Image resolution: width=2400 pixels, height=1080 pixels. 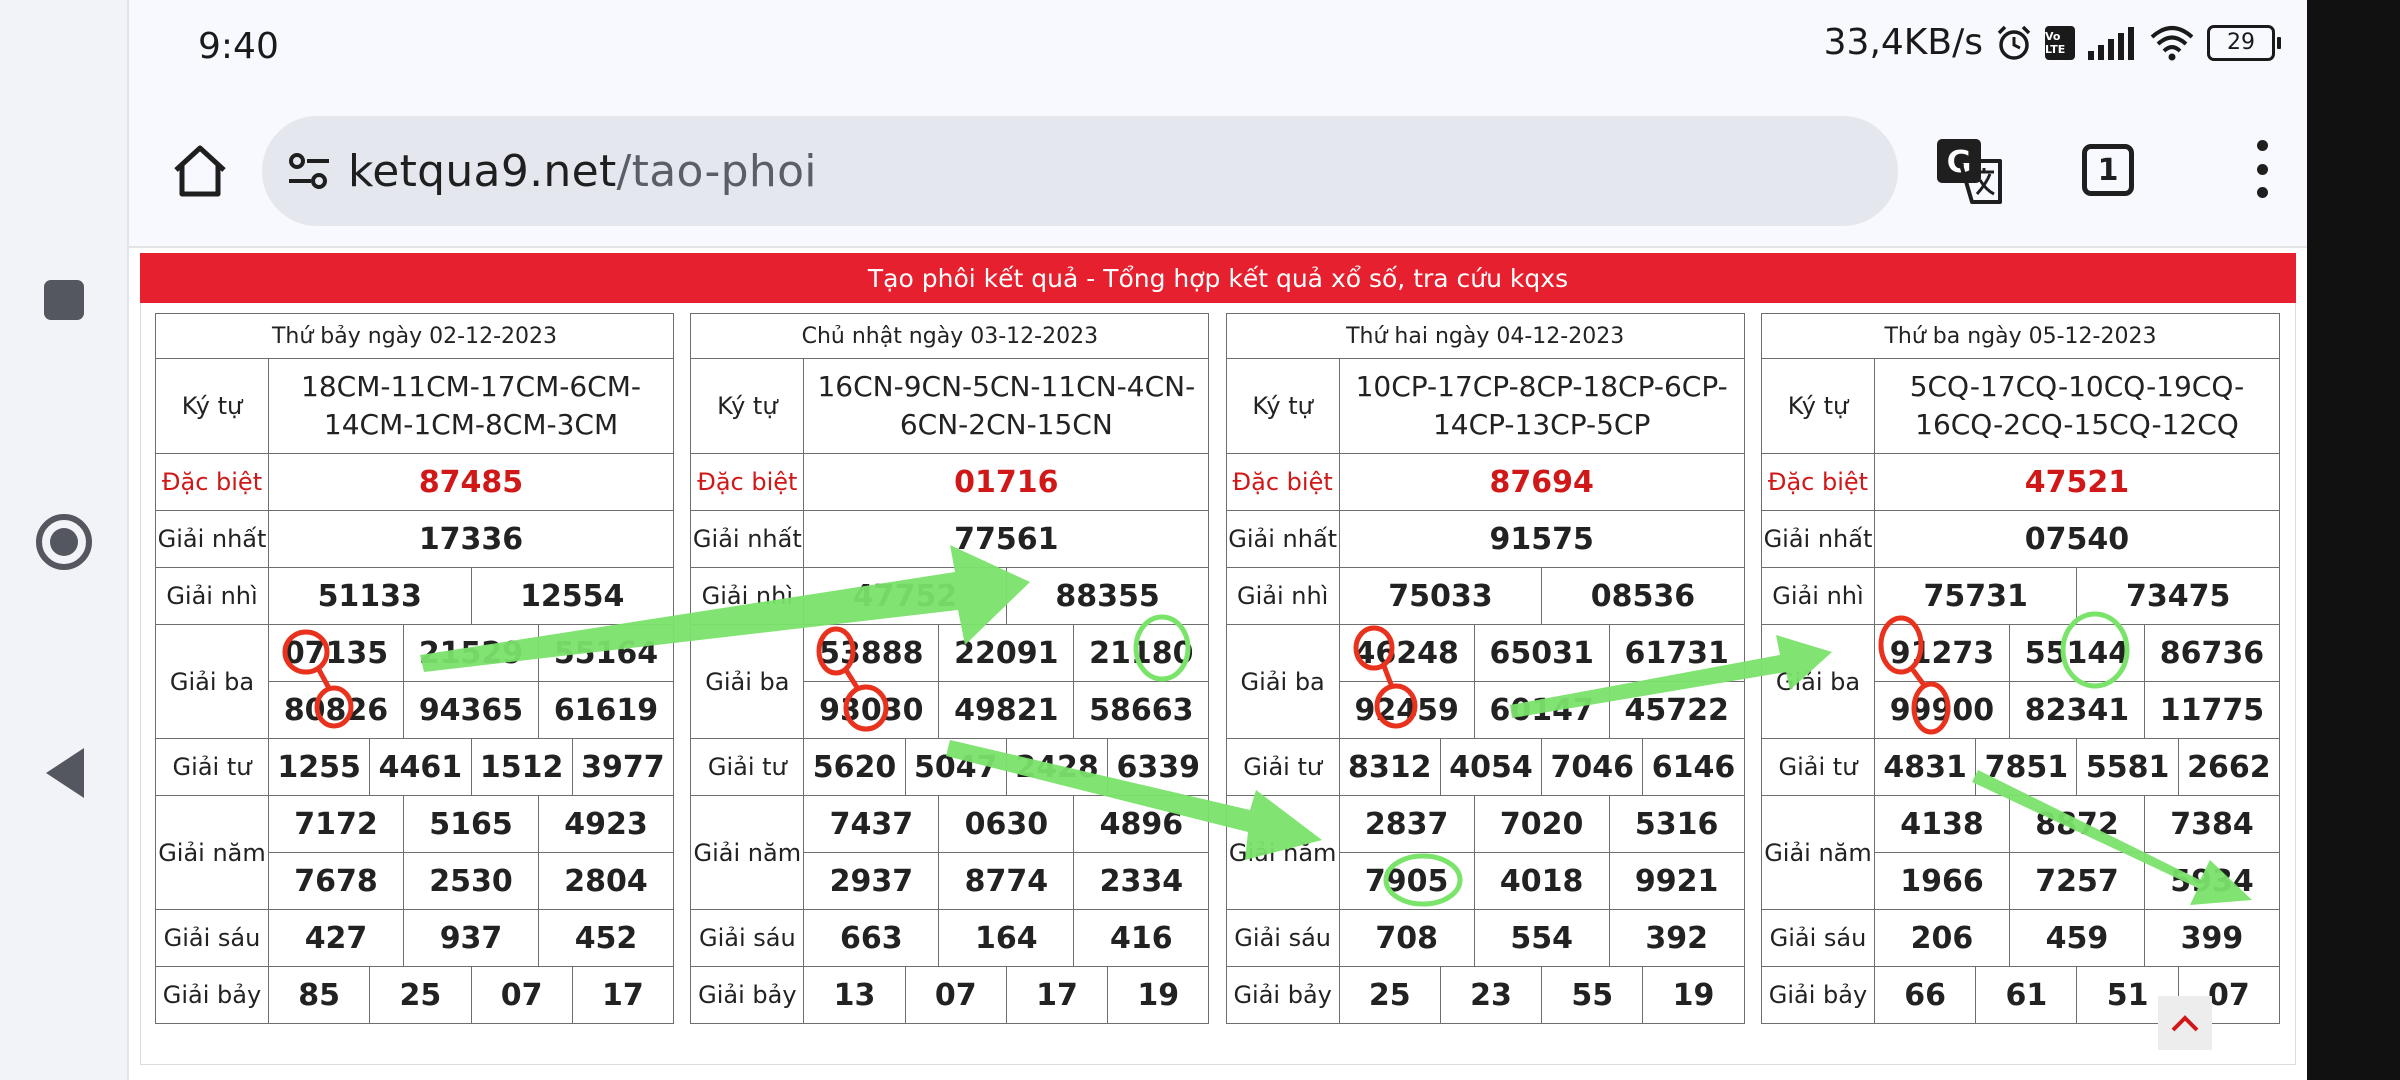 What do you see at coordinates (606, 824) in the screenshot?
I see `fifth-prize-value: 4923` at bounding box center [606, 824].